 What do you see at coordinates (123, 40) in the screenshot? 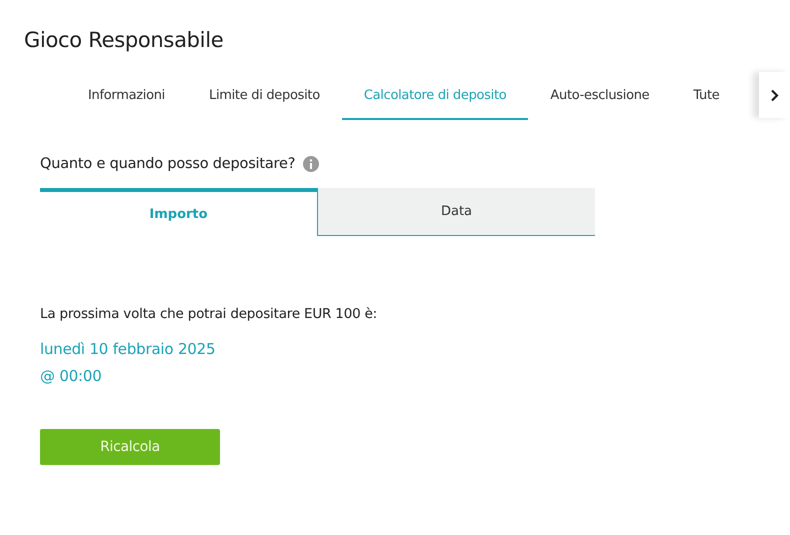
I see `page-title: Gioco Responsabile` at bounding box center [123, 40].